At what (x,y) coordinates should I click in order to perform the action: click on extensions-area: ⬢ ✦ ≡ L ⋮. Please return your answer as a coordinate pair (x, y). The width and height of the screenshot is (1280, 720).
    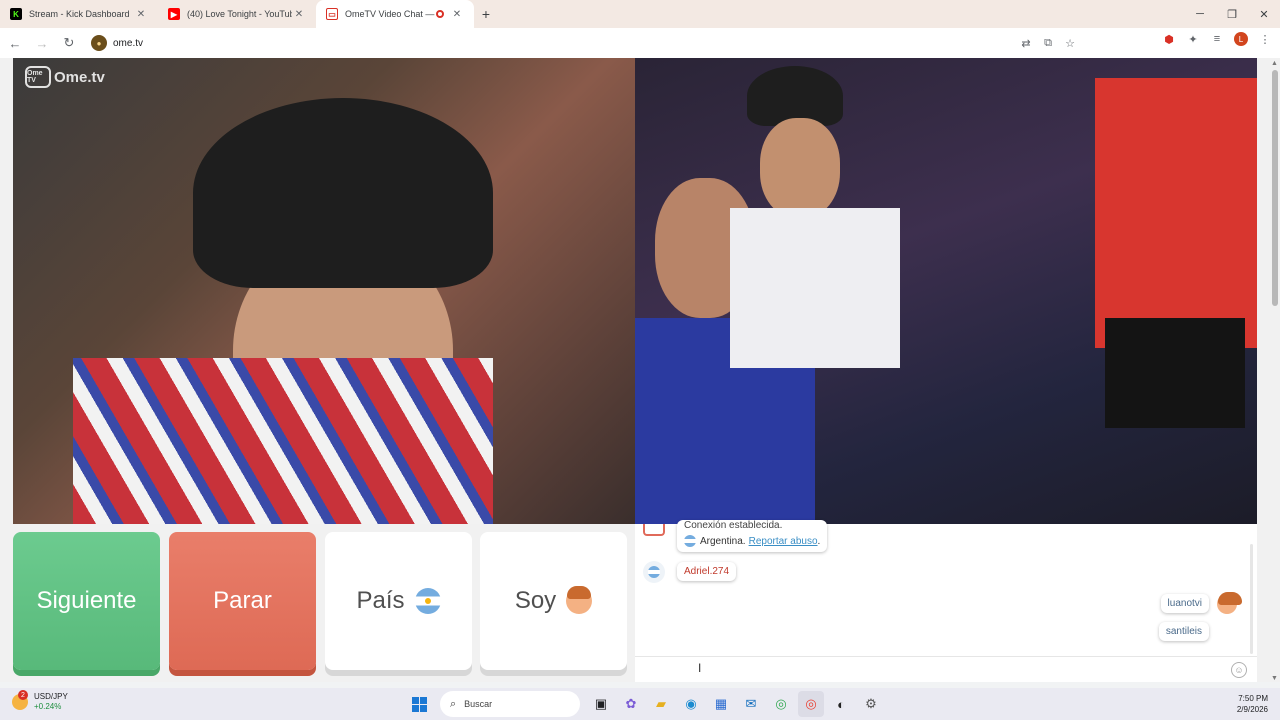
    Looking at the image, I should click on (1217, 39).